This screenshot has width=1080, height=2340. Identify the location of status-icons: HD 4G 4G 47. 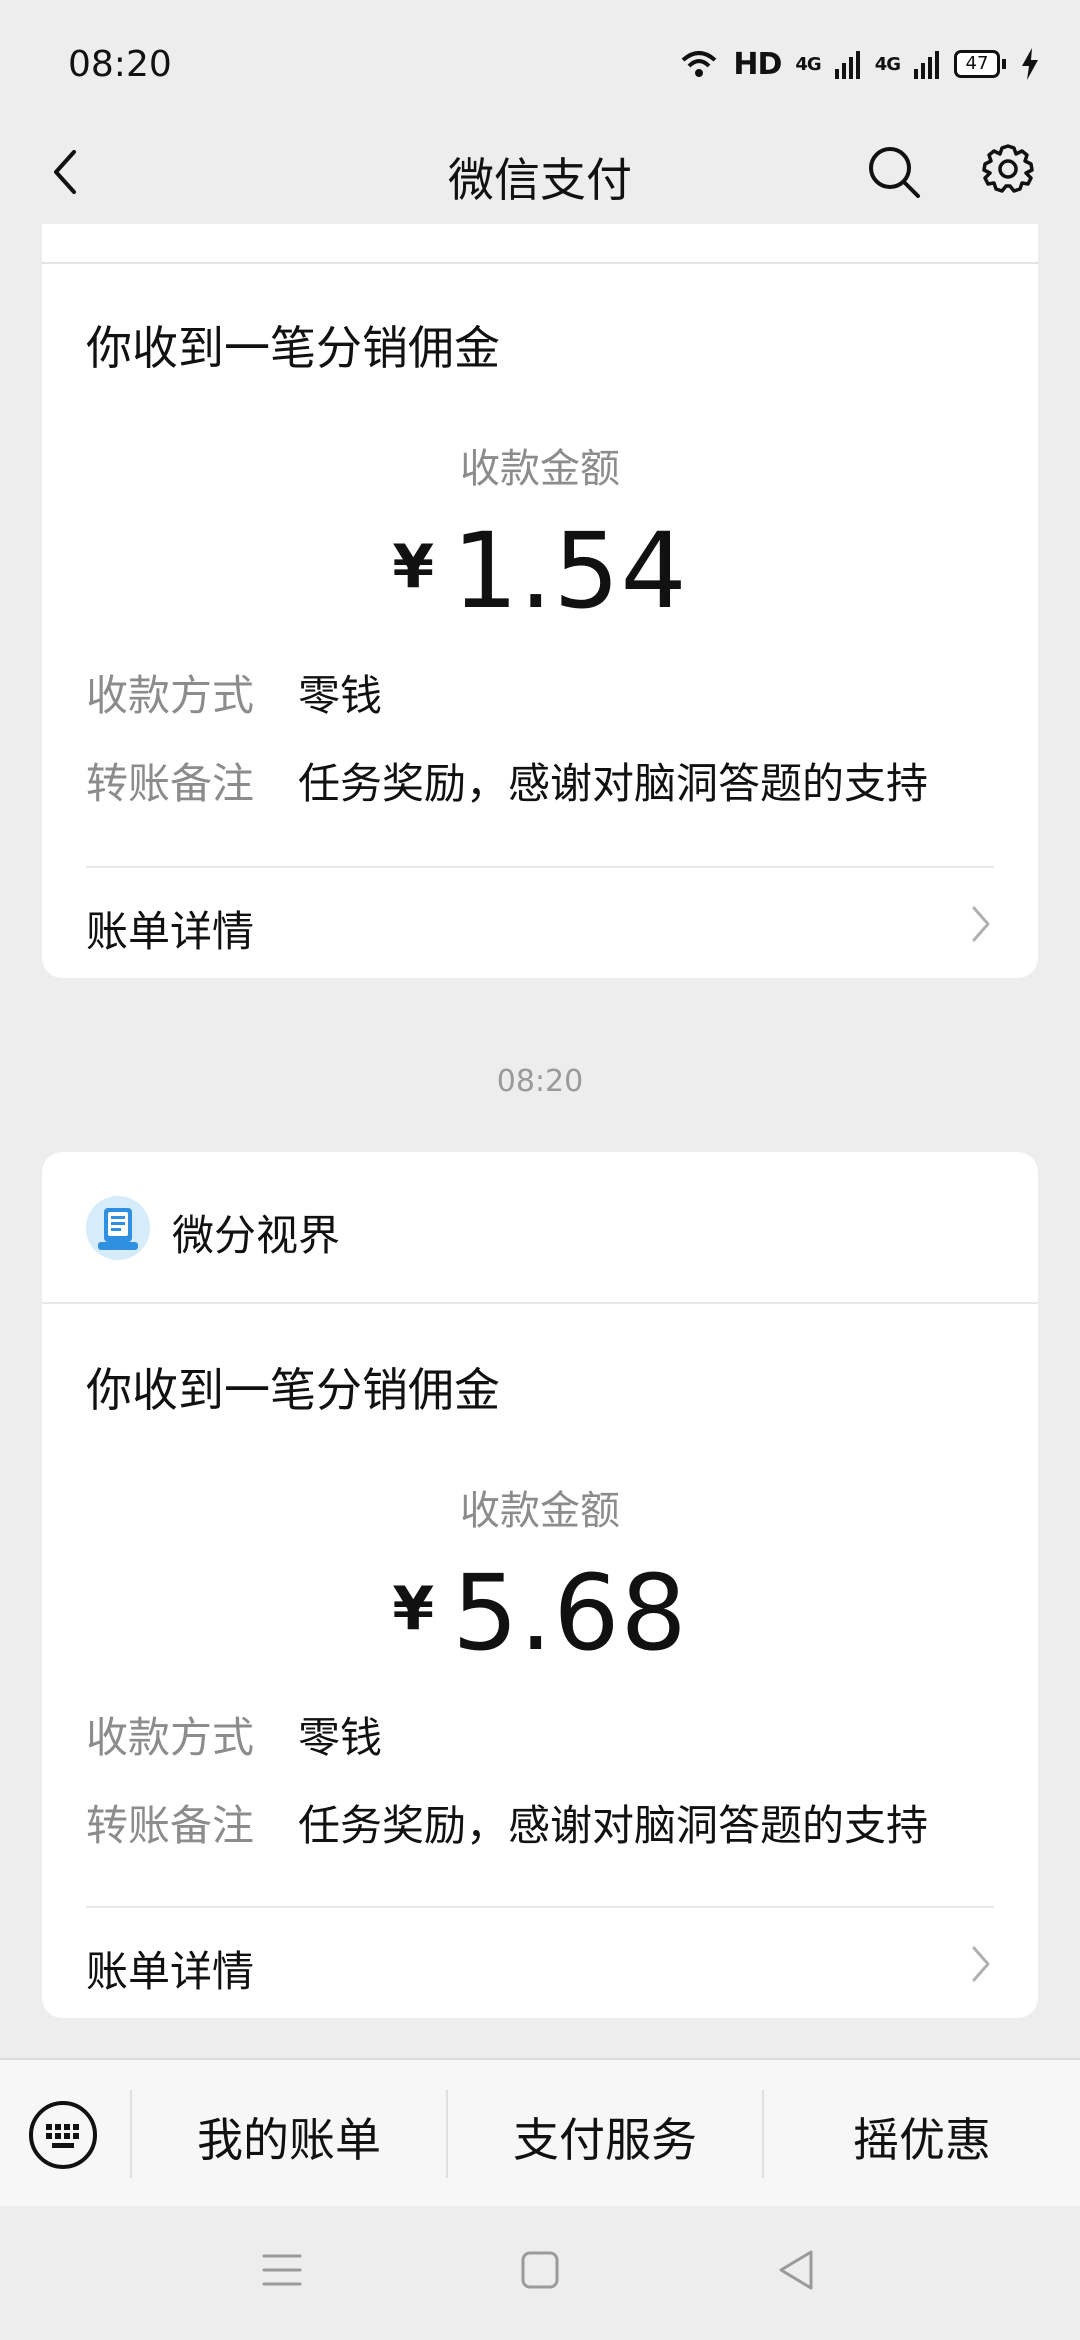
(859, 64).